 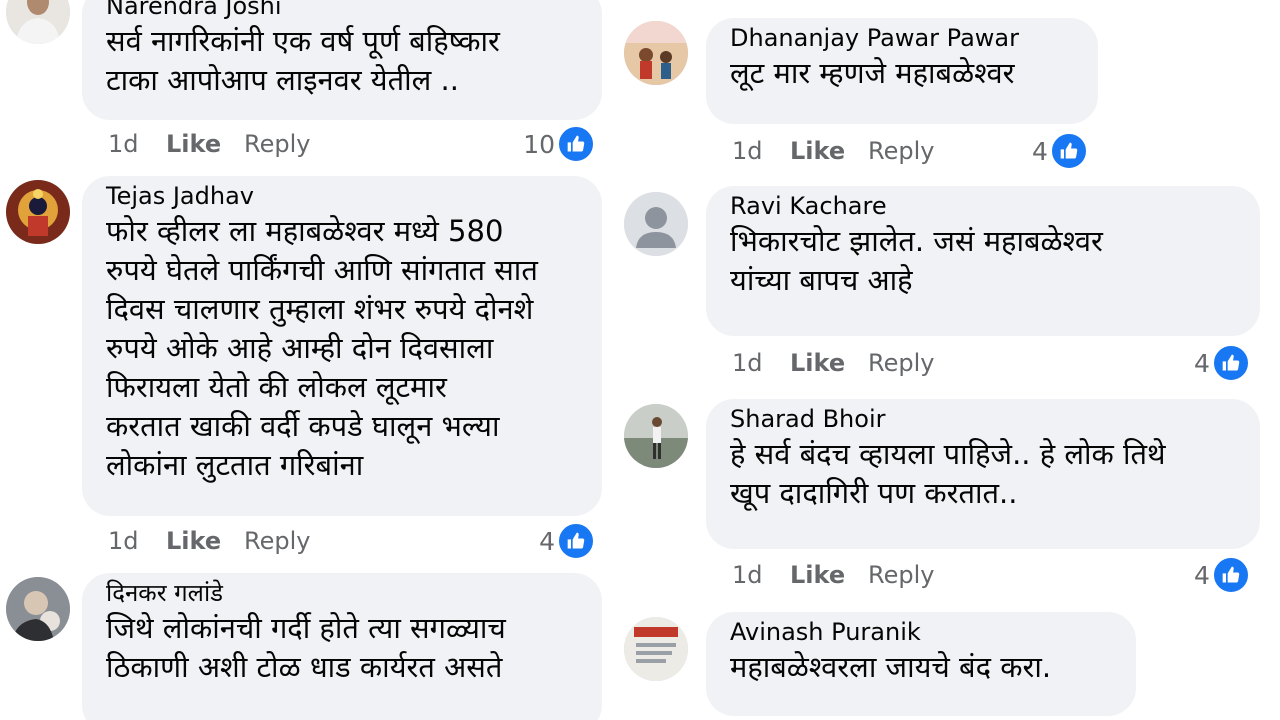 I want to click on avatar-deity-image-icon, so click(x=38, y=212).